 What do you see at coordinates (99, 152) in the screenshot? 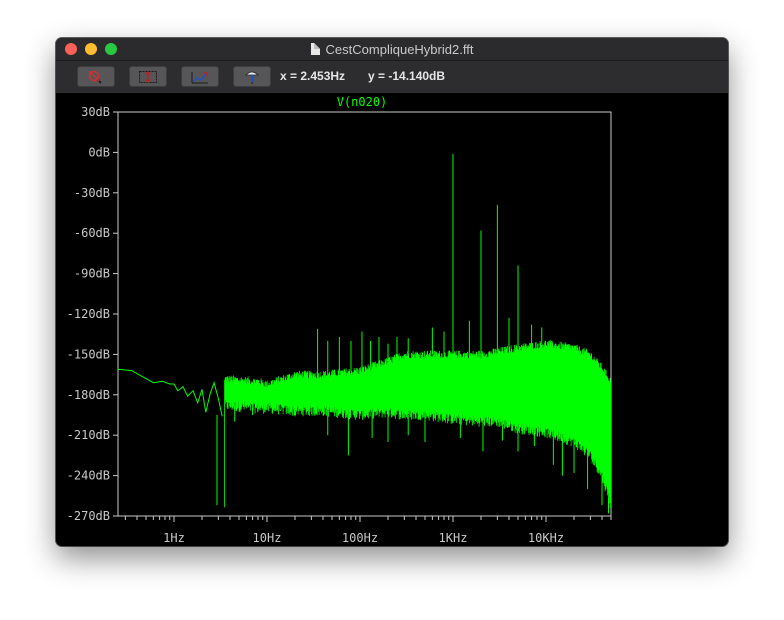
I see `y-tick-label: 0dB` at bounding box center [99, 152].